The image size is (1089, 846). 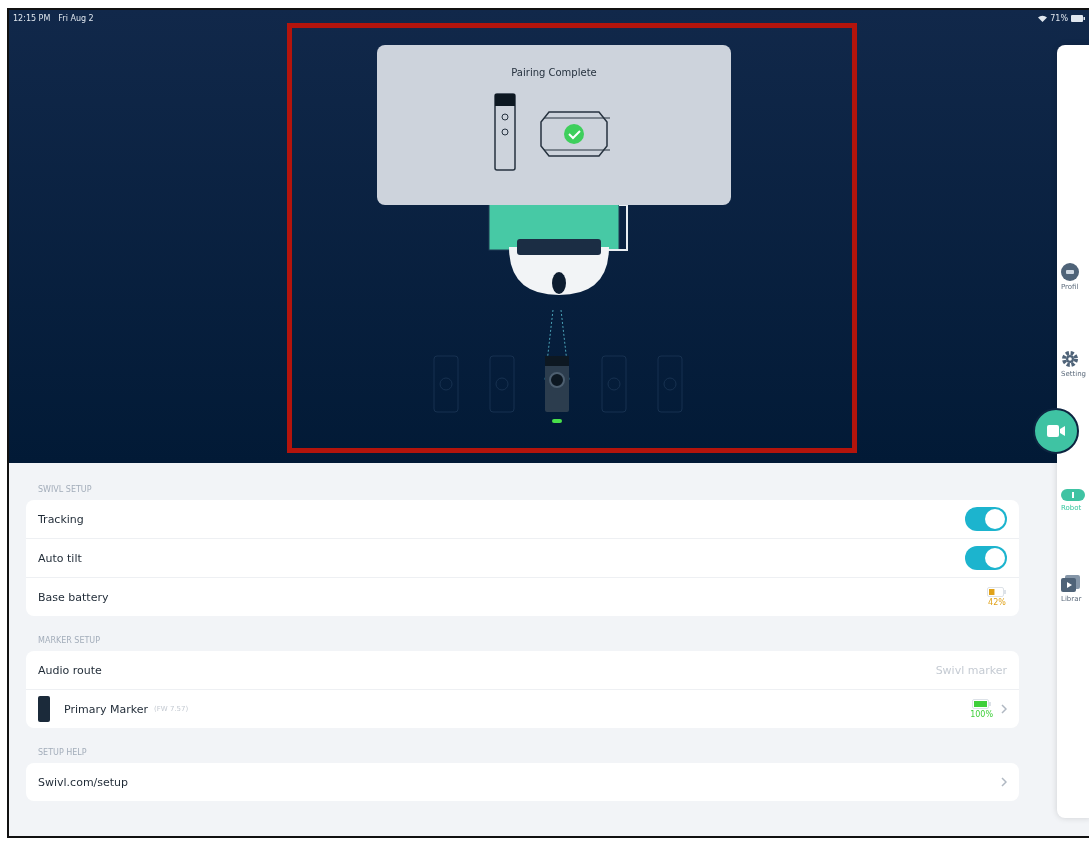 I want to click on settings-icon, so click(x=1070, y=359).